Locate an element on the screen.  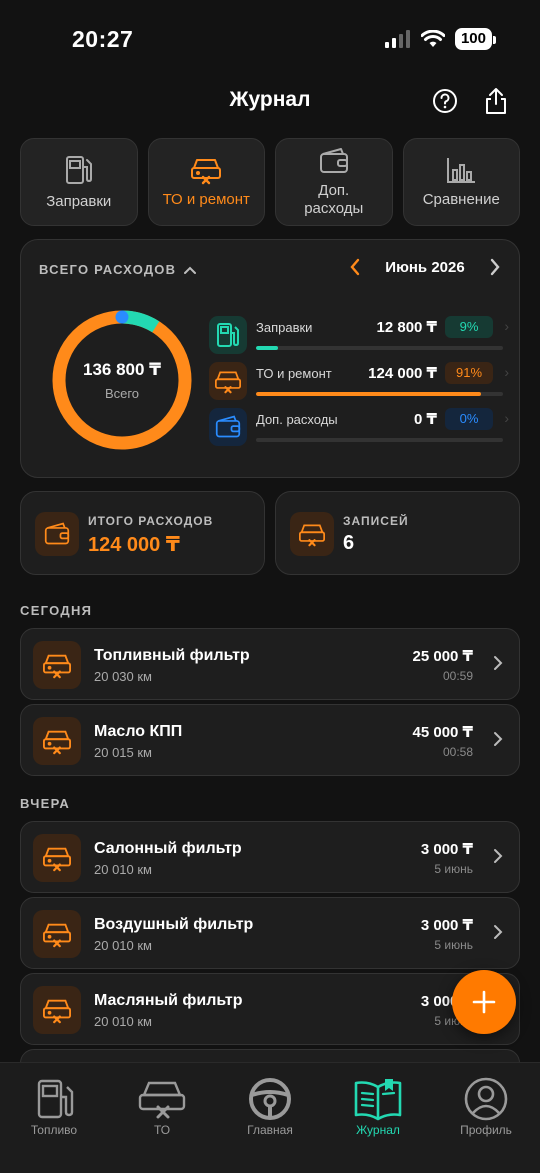
summary-toggle: ВСЕГО РАСХОДОВ is located at coordinates (118, 269).